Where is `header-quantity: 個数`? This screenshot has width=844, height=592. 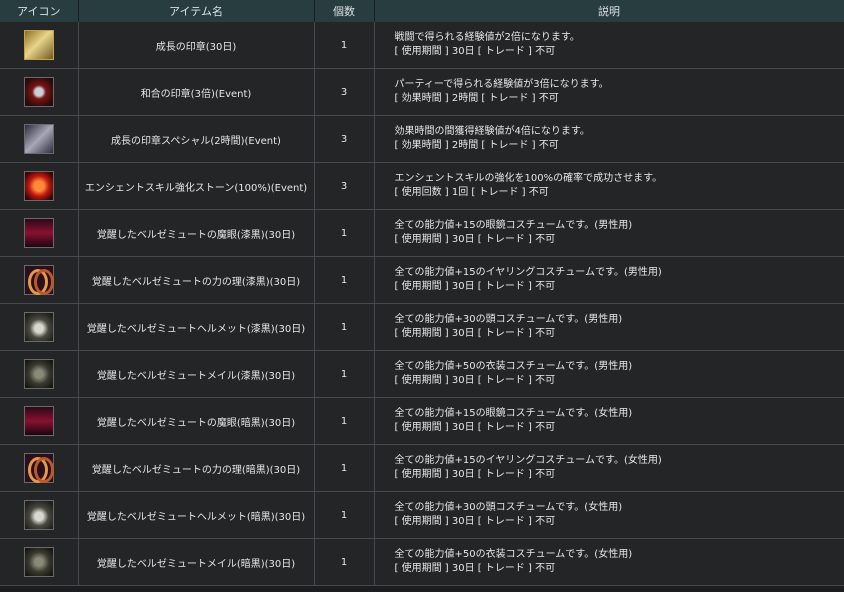
header-quantity: 個数 is located at coordinates (344, 11).